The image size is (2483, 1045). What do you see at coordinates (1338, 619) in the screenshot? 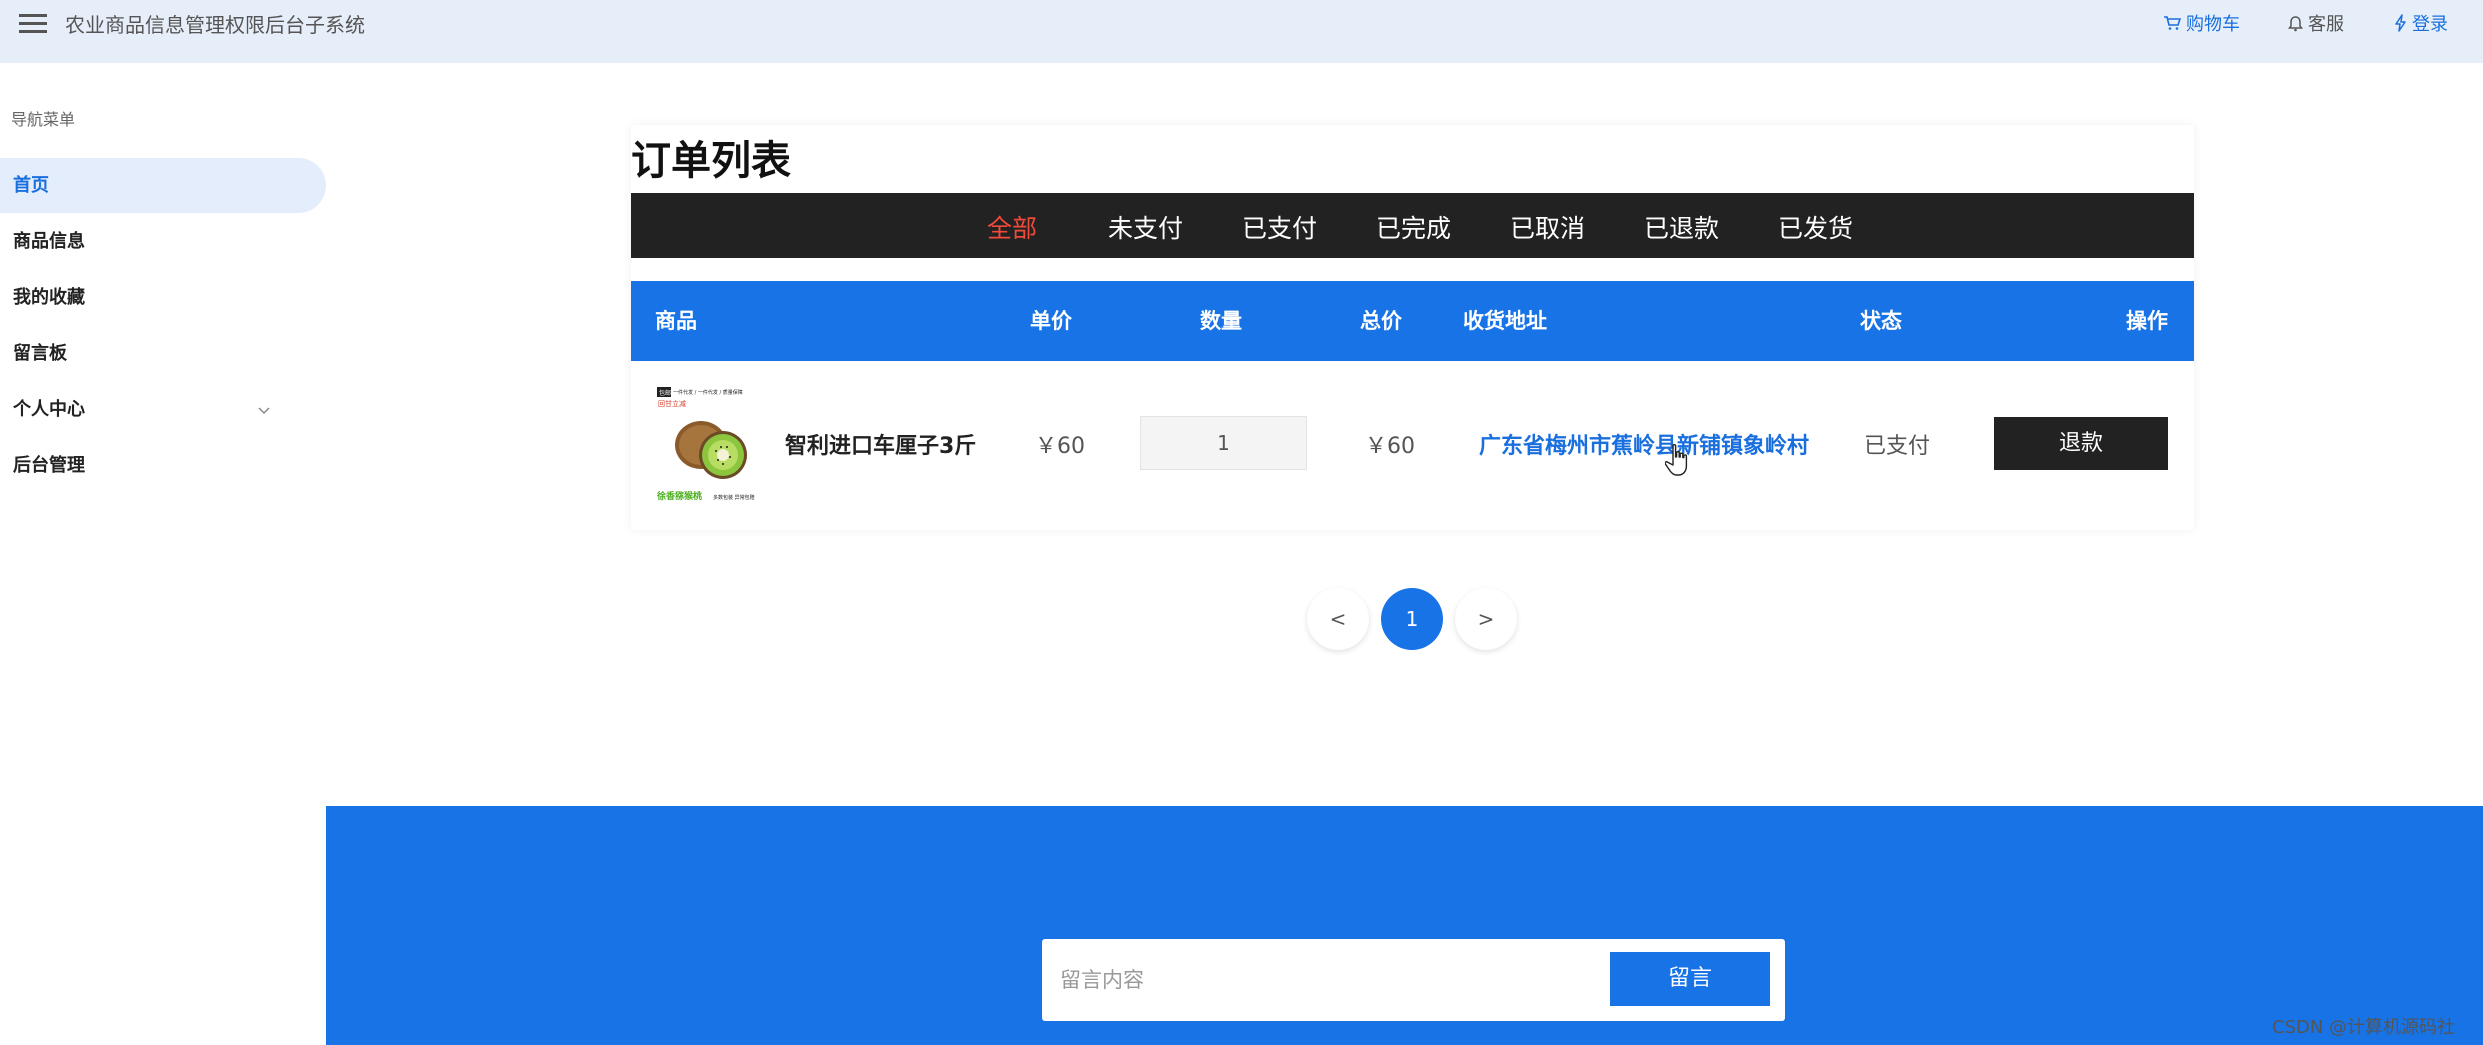
I see `prev-page-button: <` at bounding box center [1338, 619].